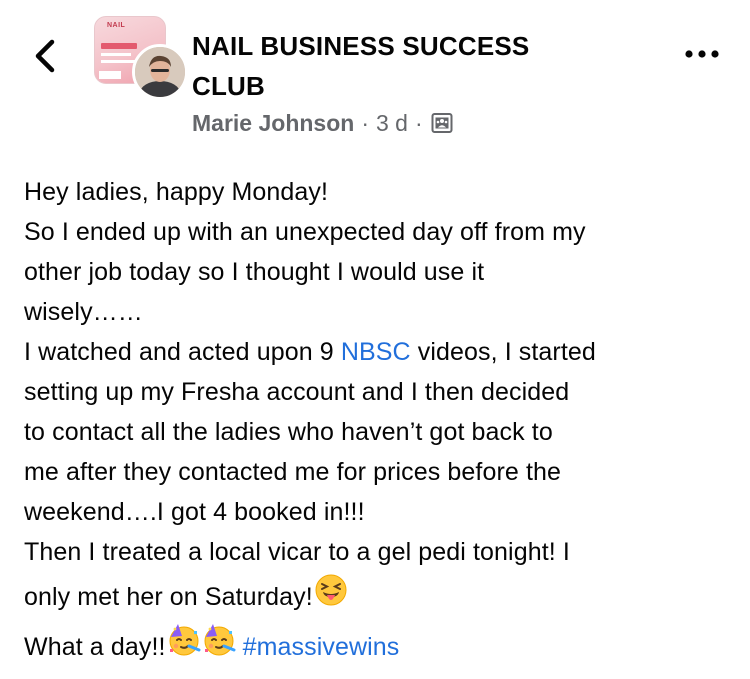 This screenshot has width=750, height=679. I want to click on post-line: What a day!! #massivewins, so click(379, 647).